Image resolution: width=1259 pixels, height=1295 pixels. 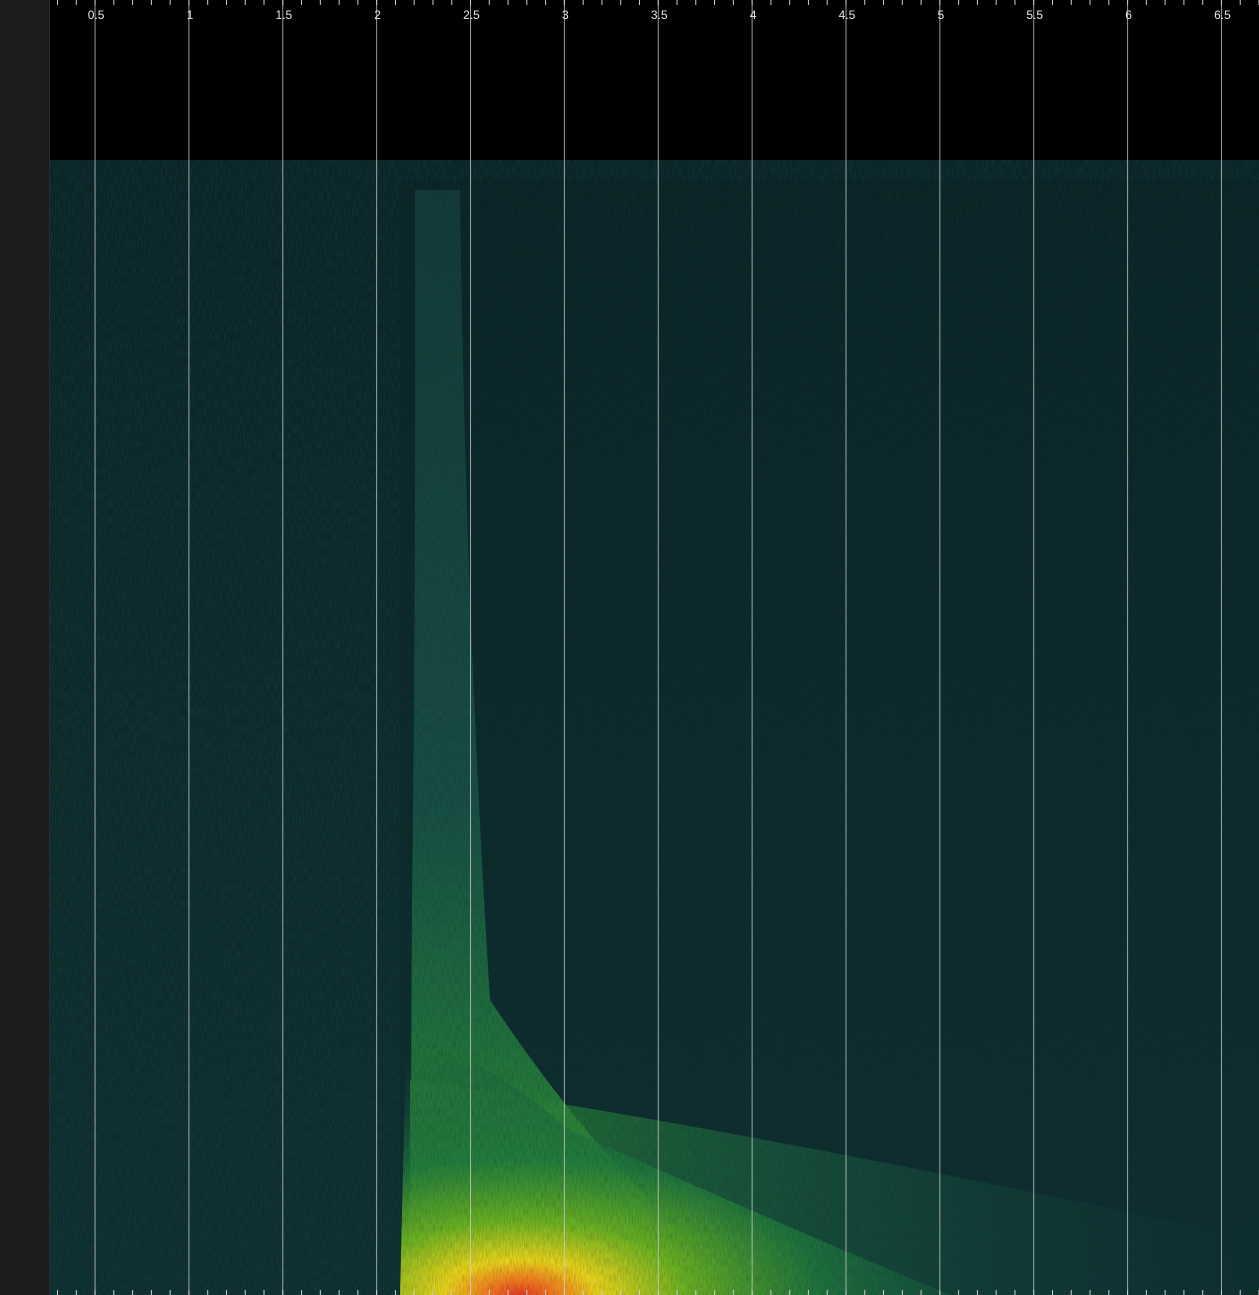 What do you see at coordinates (1034, 15) in the screenshot?
I see `x-tick-label: 5.5` at bounding box center [1034, 15].